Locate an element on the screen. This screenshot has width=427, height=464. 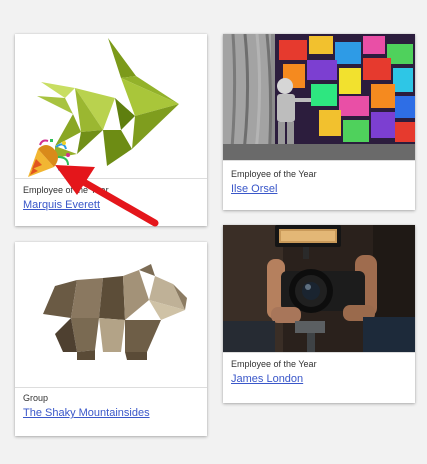
child-painting-curtain-image is located at coordinates (319, 97).